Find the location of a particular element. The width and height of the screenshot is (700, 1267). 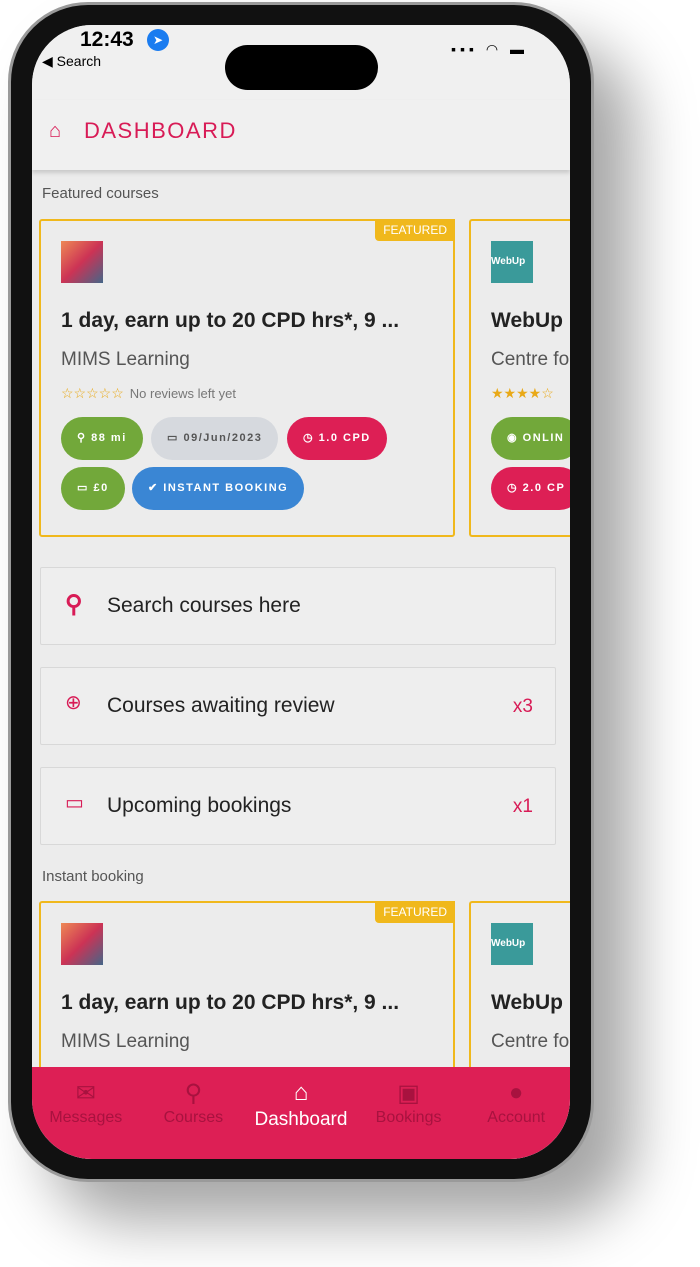

nav-bookings: ▣ Bookings is located at coordinates (409, 1113).